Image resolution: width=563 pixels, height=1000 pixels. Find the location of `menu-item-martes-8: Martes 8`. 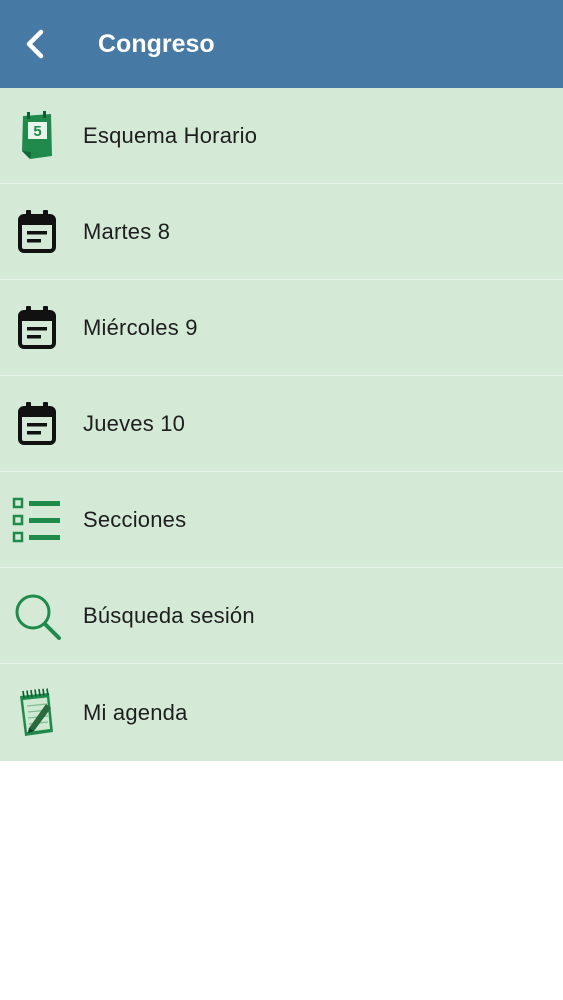

menu-item-martes-8: Martes 8 is located at coordinates (281, 232).